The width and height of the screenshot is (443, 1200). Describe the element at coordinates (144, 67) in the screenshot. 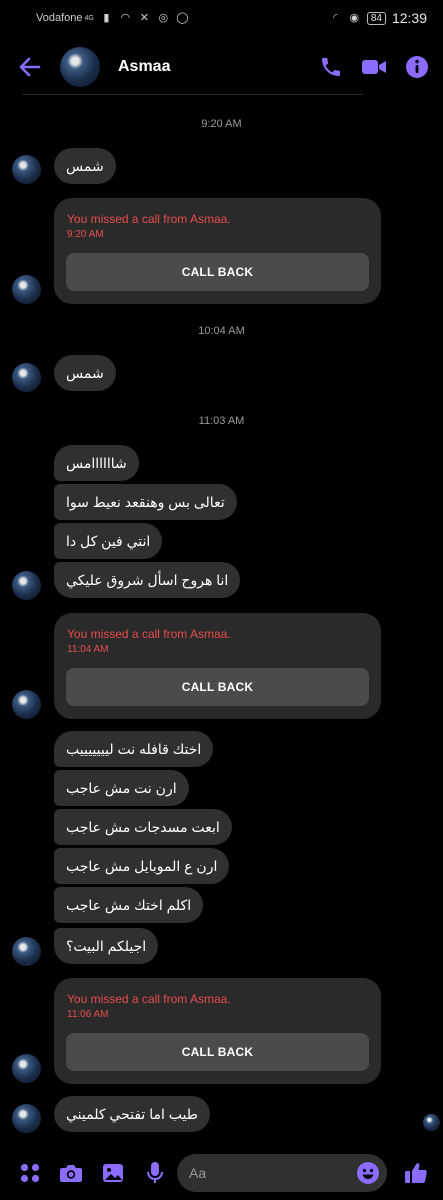

I see `contact-name: Asmaa` at that location.